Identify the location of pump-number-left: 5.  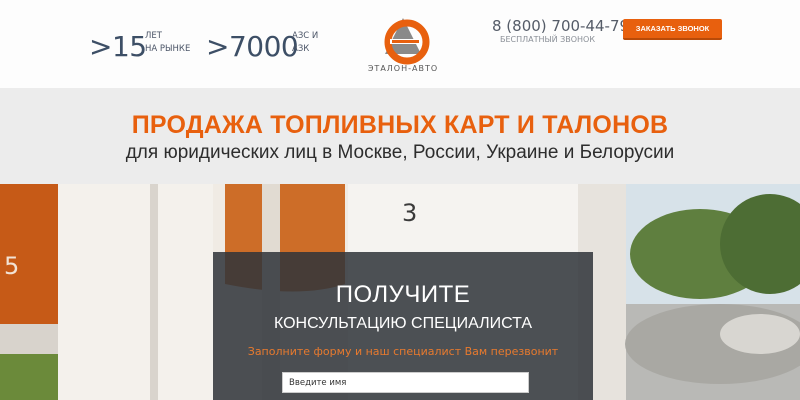
(12, 266).